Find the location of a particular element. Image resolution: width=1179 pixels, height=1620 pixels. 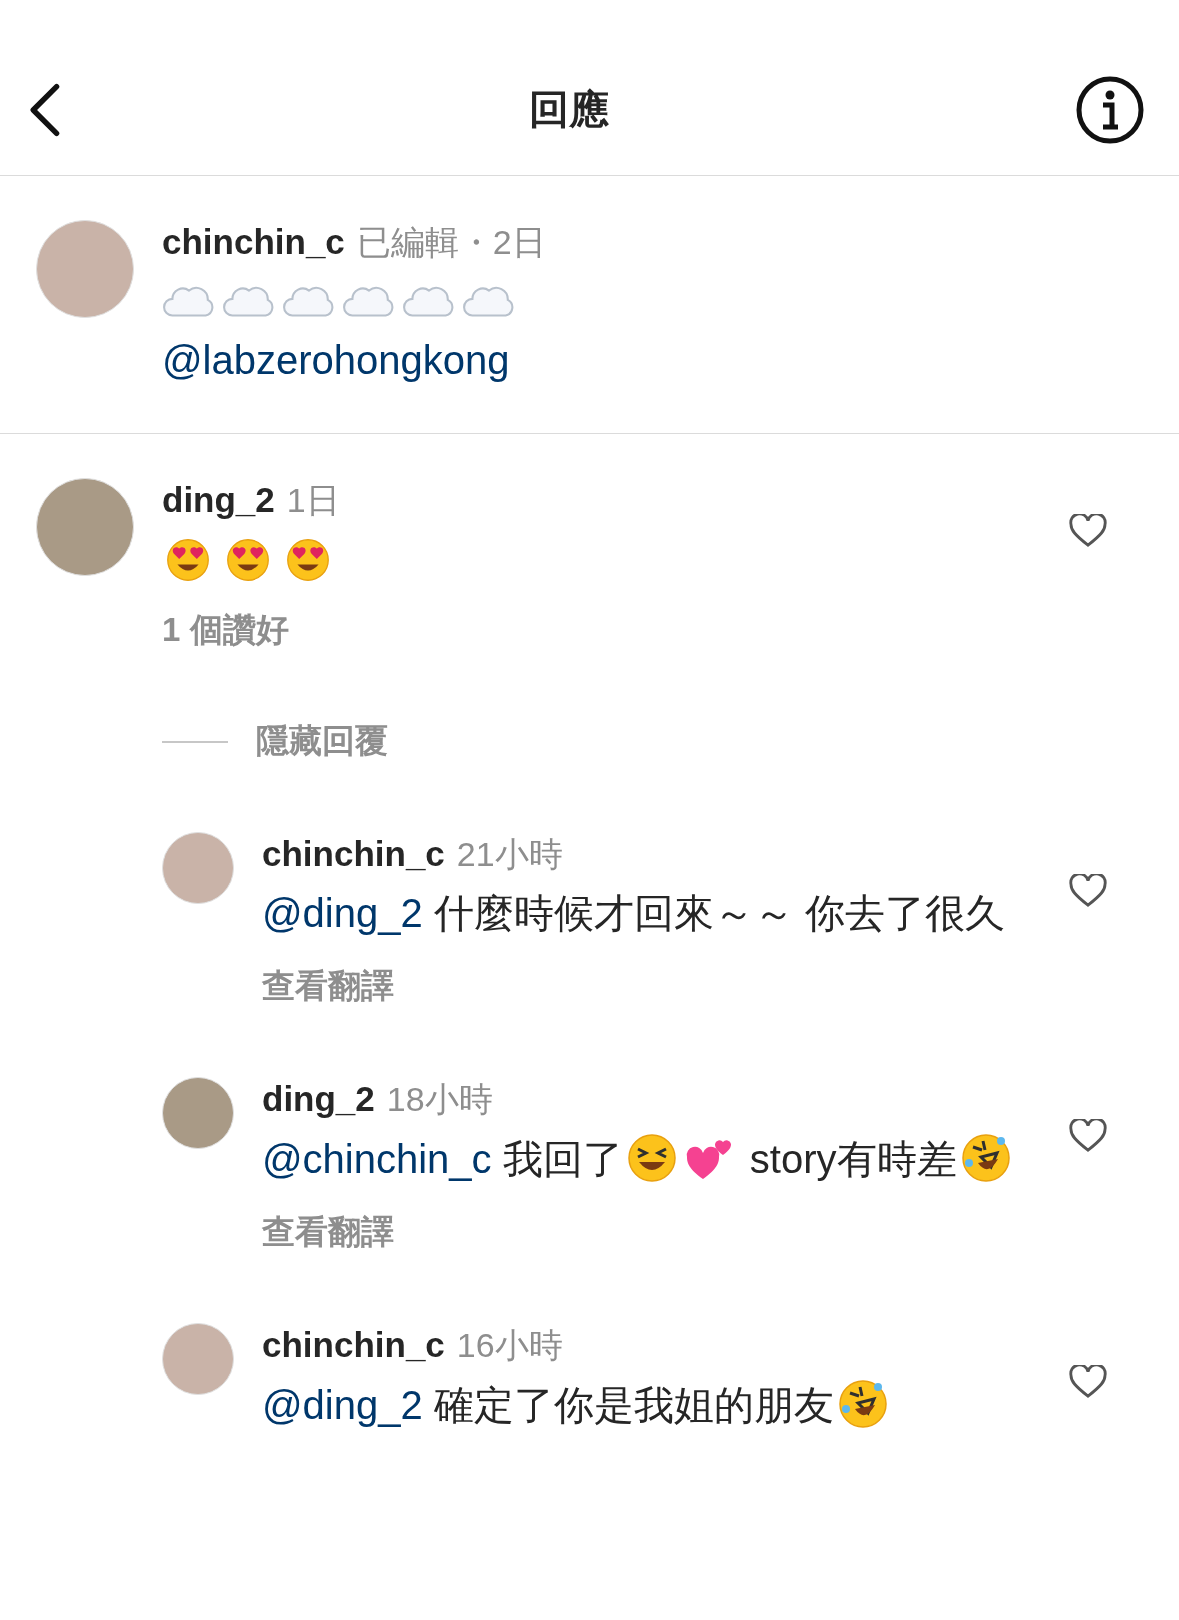

comment-text: 確定了你是我姐的朋友 is located at coordinates (633, 1405).